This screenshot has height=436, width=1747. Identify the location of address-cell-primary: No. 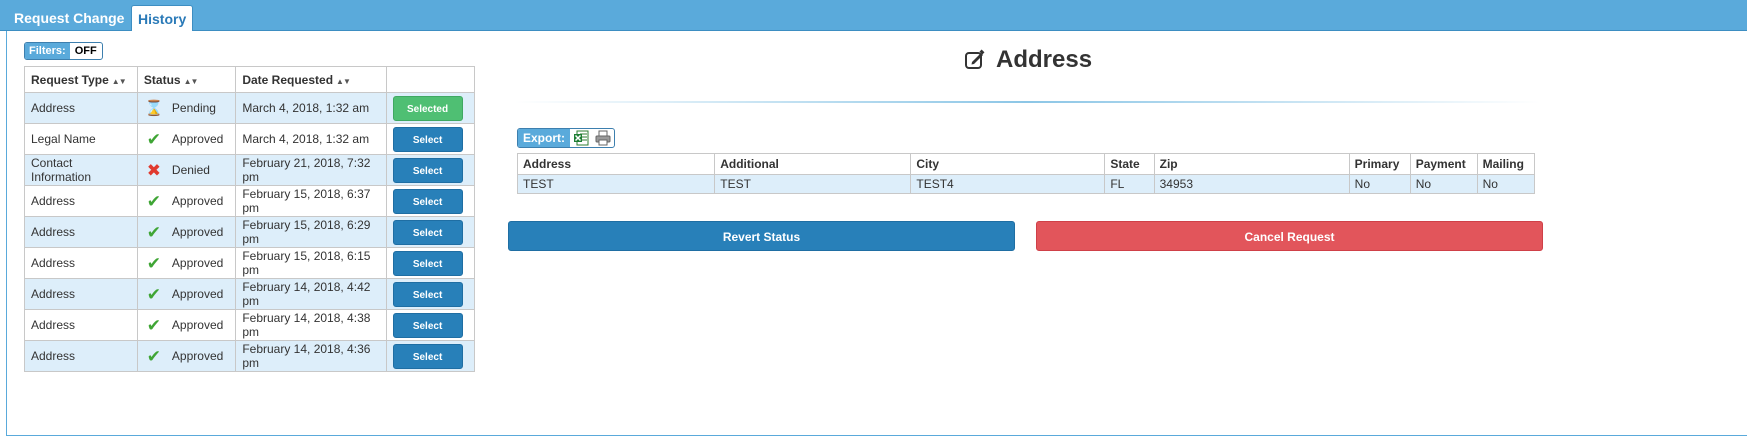
(1379, 184).